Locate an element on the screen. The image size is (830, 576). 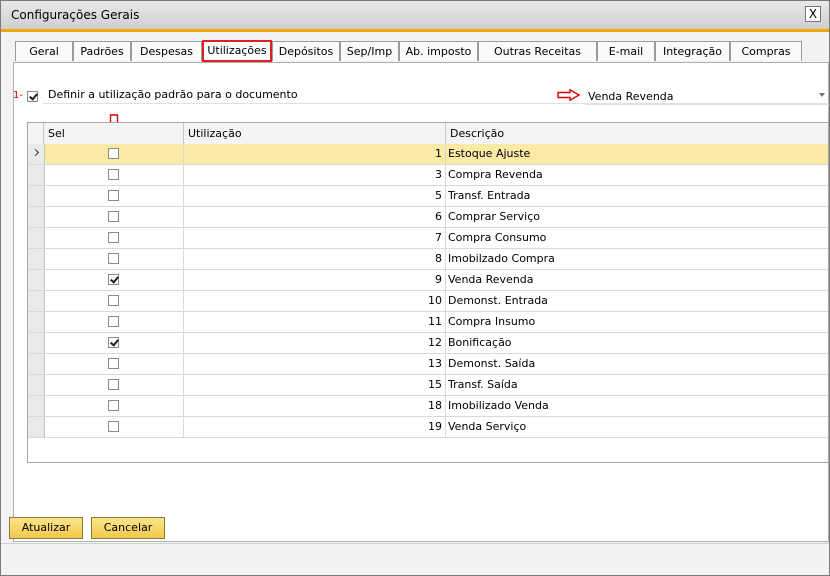
usage-description: Compra Consumo is located at coordinates (637, 238).